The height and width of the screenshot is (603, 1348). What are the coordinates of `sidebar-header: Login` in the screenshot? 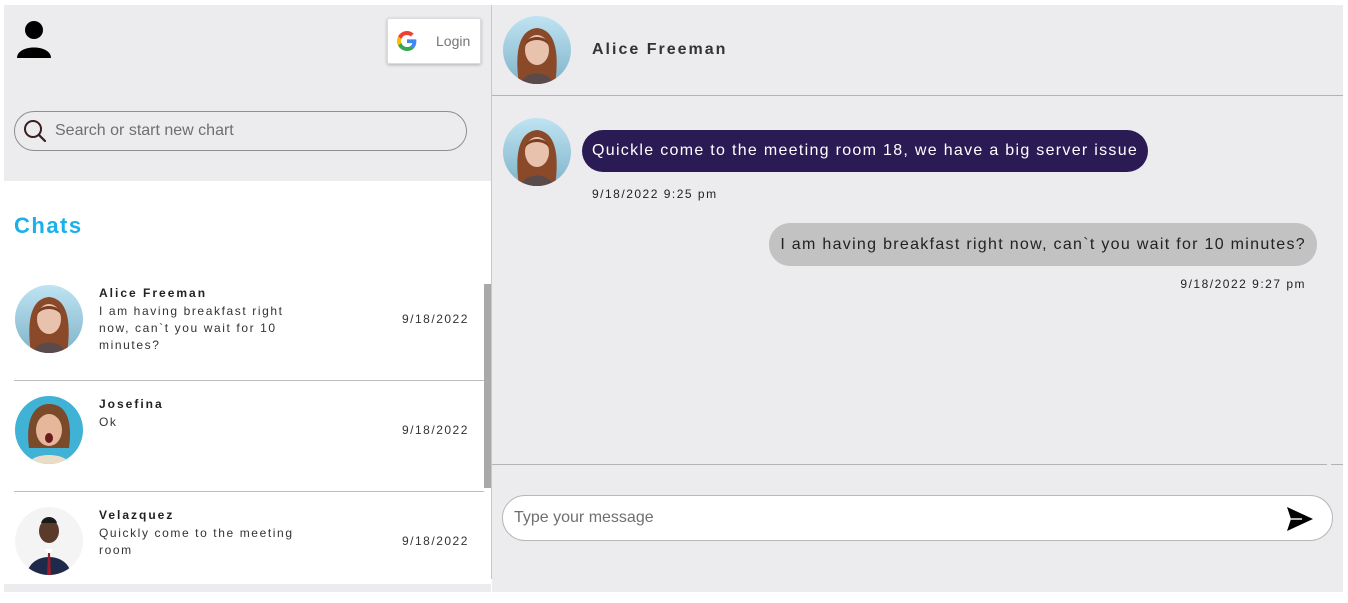 It's located at (247, 93).